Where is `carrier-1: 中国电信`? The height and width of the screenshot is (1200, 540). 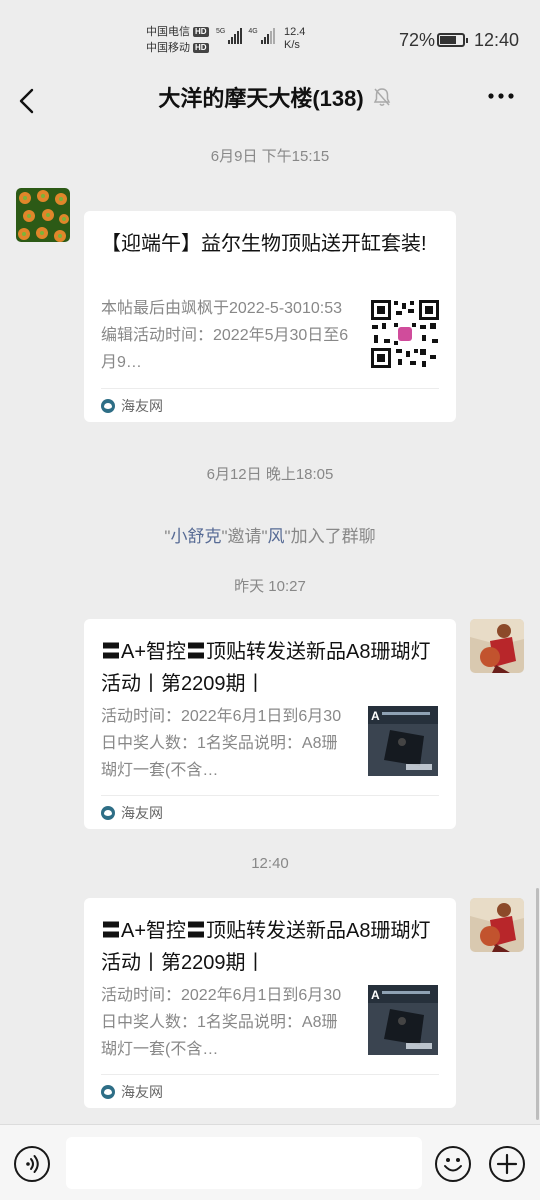
carrier-1: 中国电信 is located at coordinates (168, 32).